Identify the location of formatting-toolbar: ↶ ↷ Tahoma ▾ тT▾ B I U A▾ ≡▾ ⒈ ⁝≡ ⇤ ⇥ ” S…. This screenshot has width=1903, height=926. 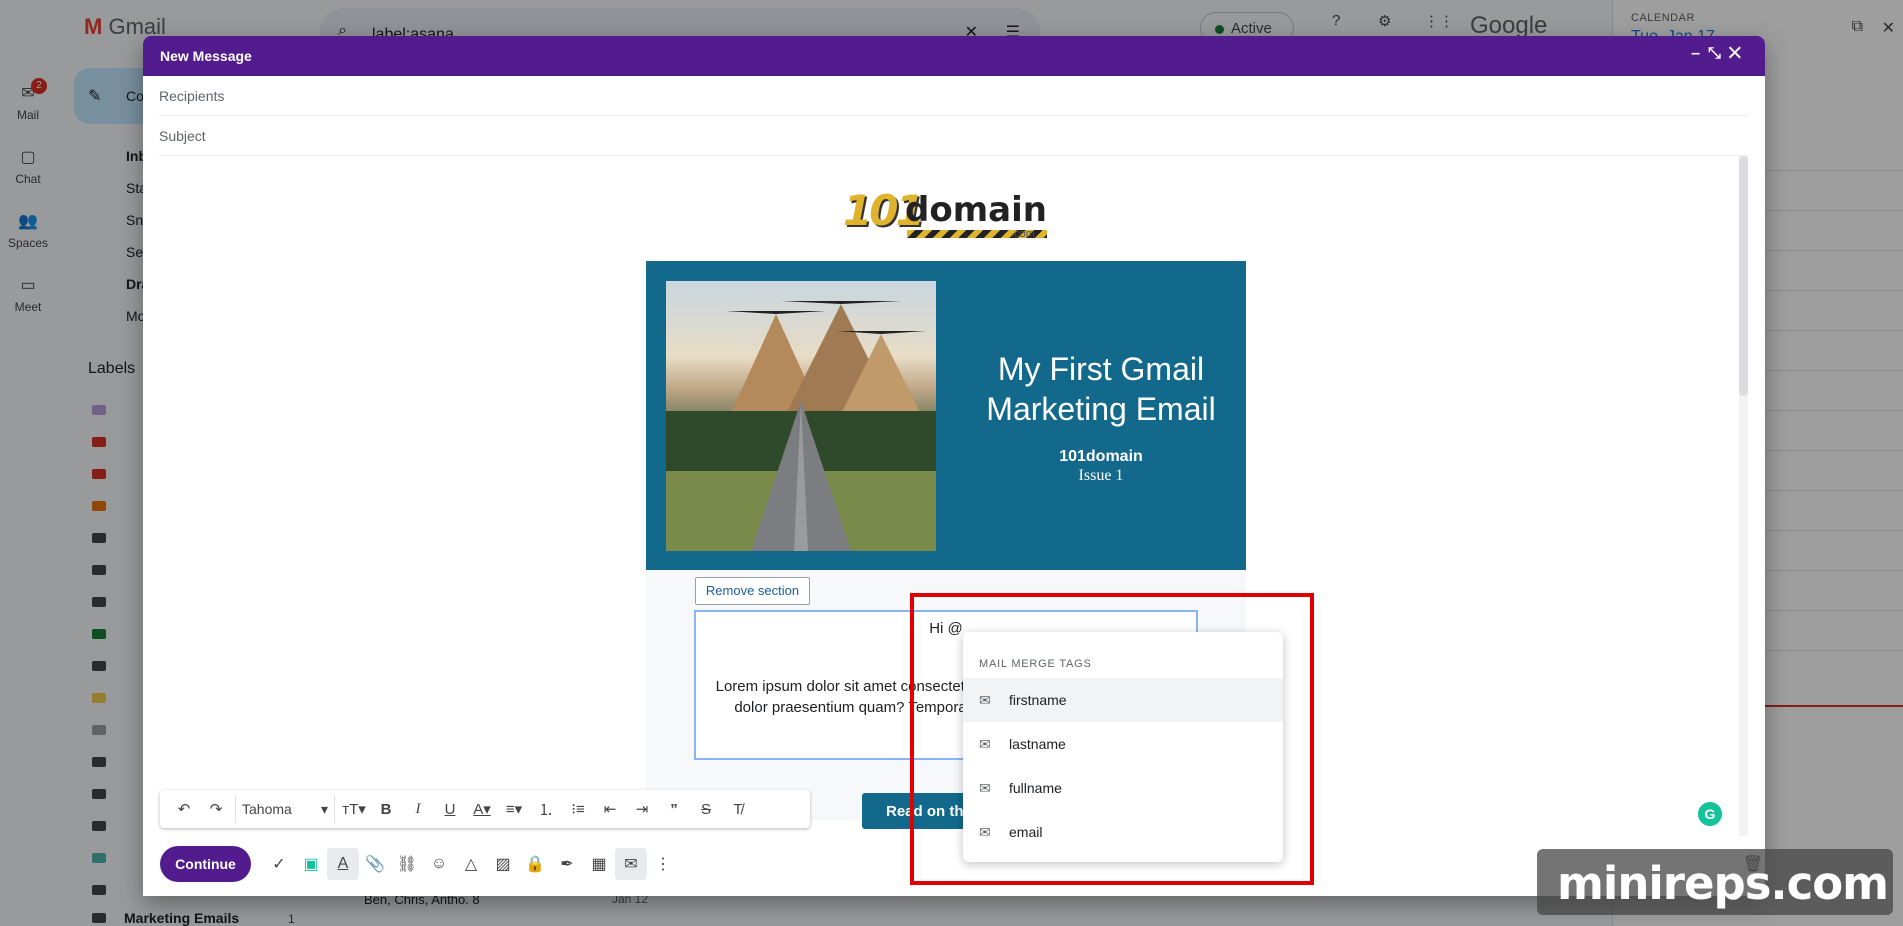
(485, 809).